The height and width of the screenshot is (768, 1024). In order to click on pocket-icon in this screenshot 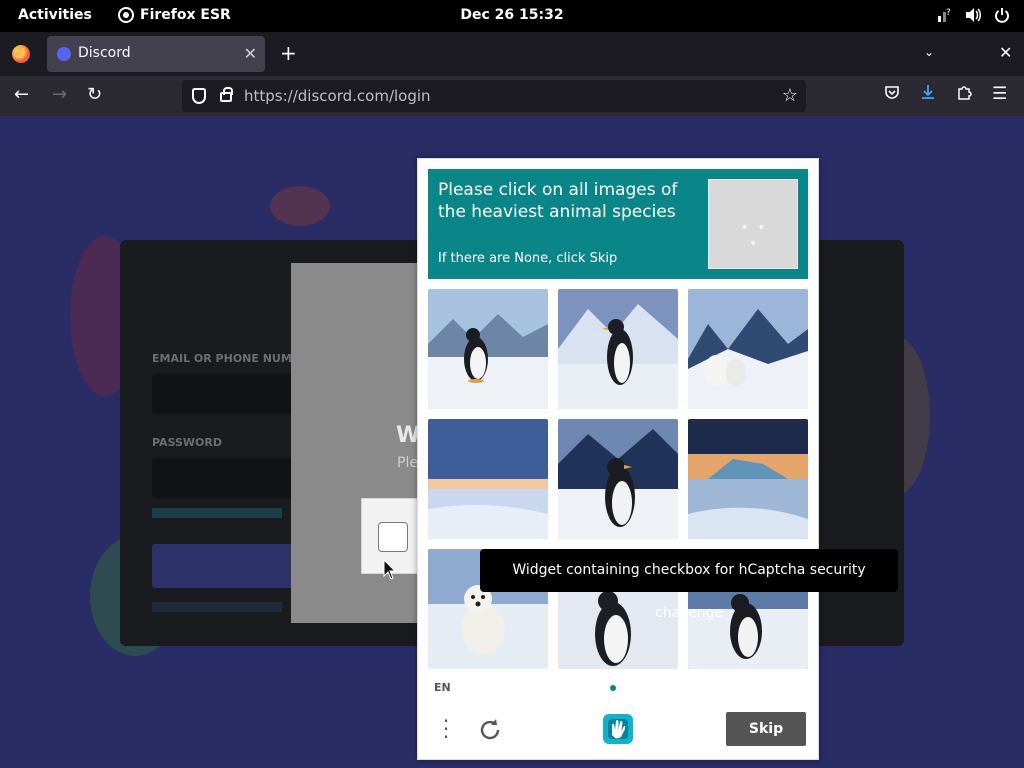, I will do `click(892, 94)`.